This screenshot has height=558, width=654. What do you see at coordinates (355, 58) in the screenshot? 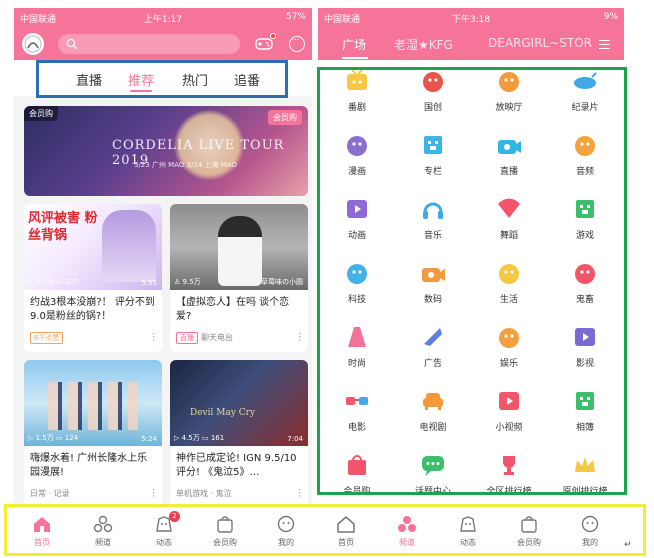
I see `active-tab-indicator` at bounding box center [355, 58].